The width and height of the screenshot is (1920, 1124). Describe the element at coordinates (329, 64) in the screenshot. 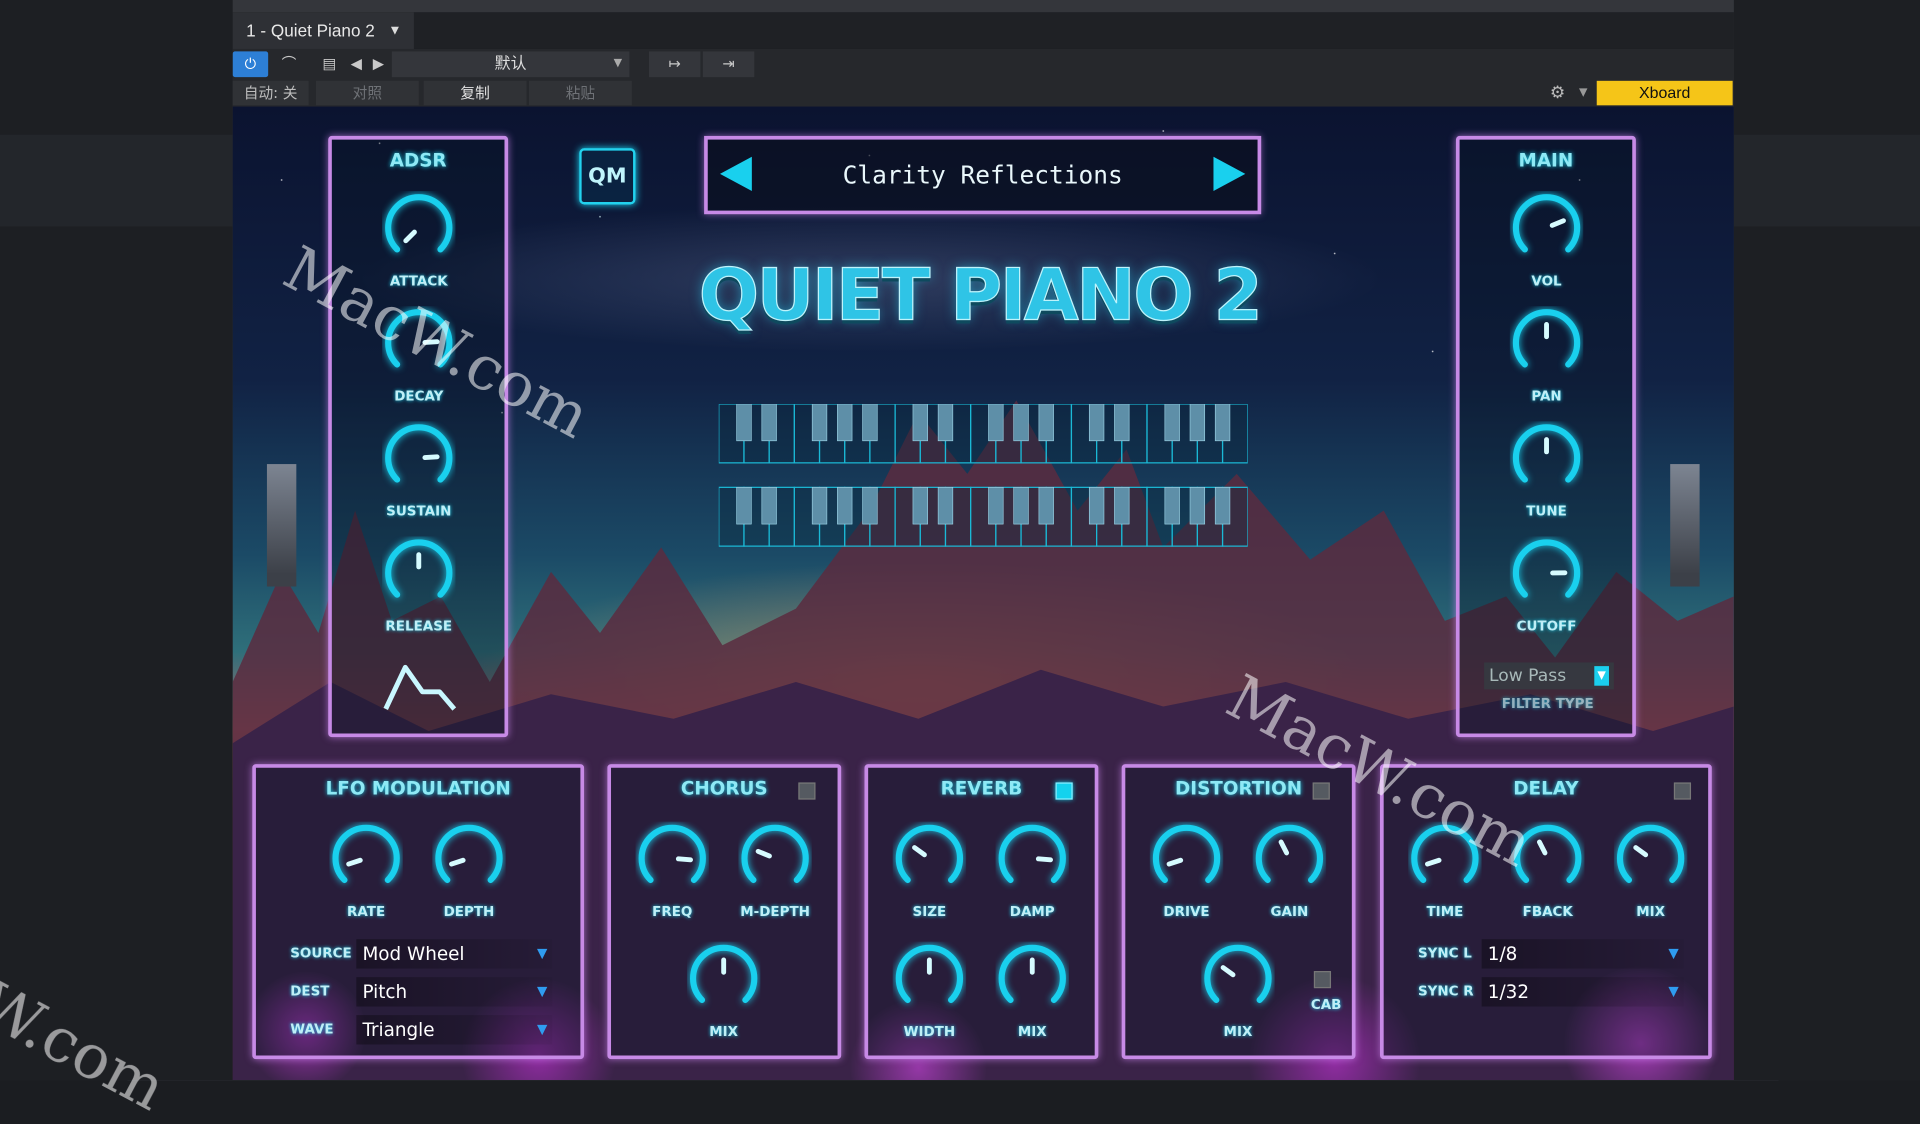

I see `preset-list-icon: ▤` at that location.